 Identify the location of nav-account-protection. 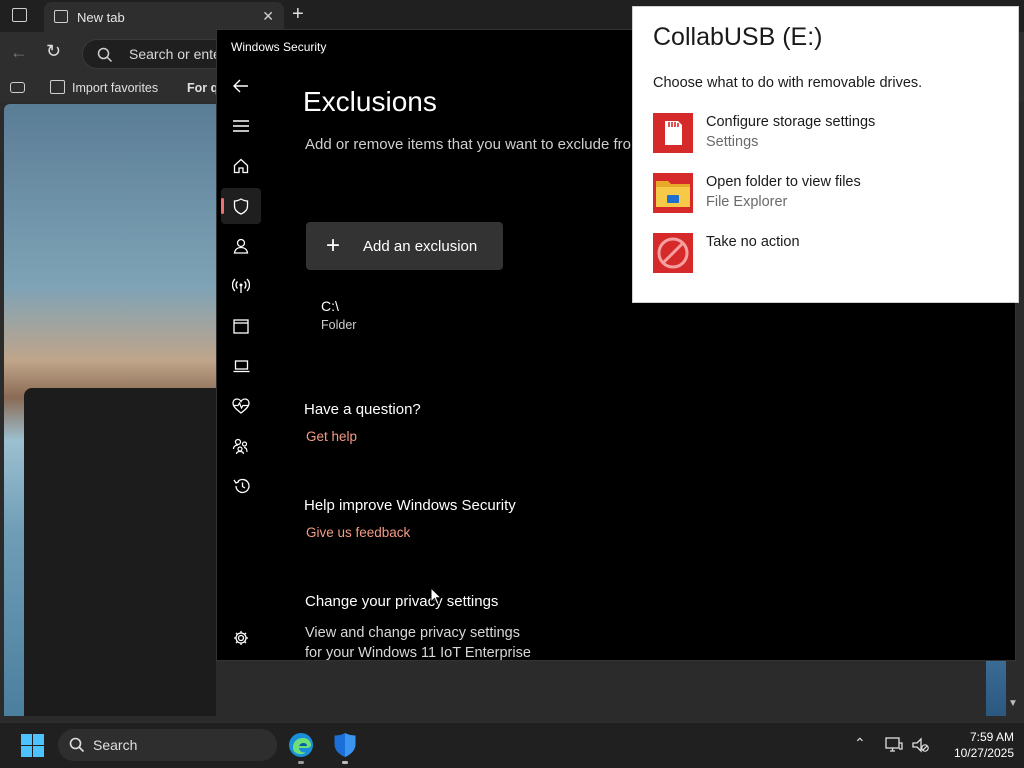
(241, 246).